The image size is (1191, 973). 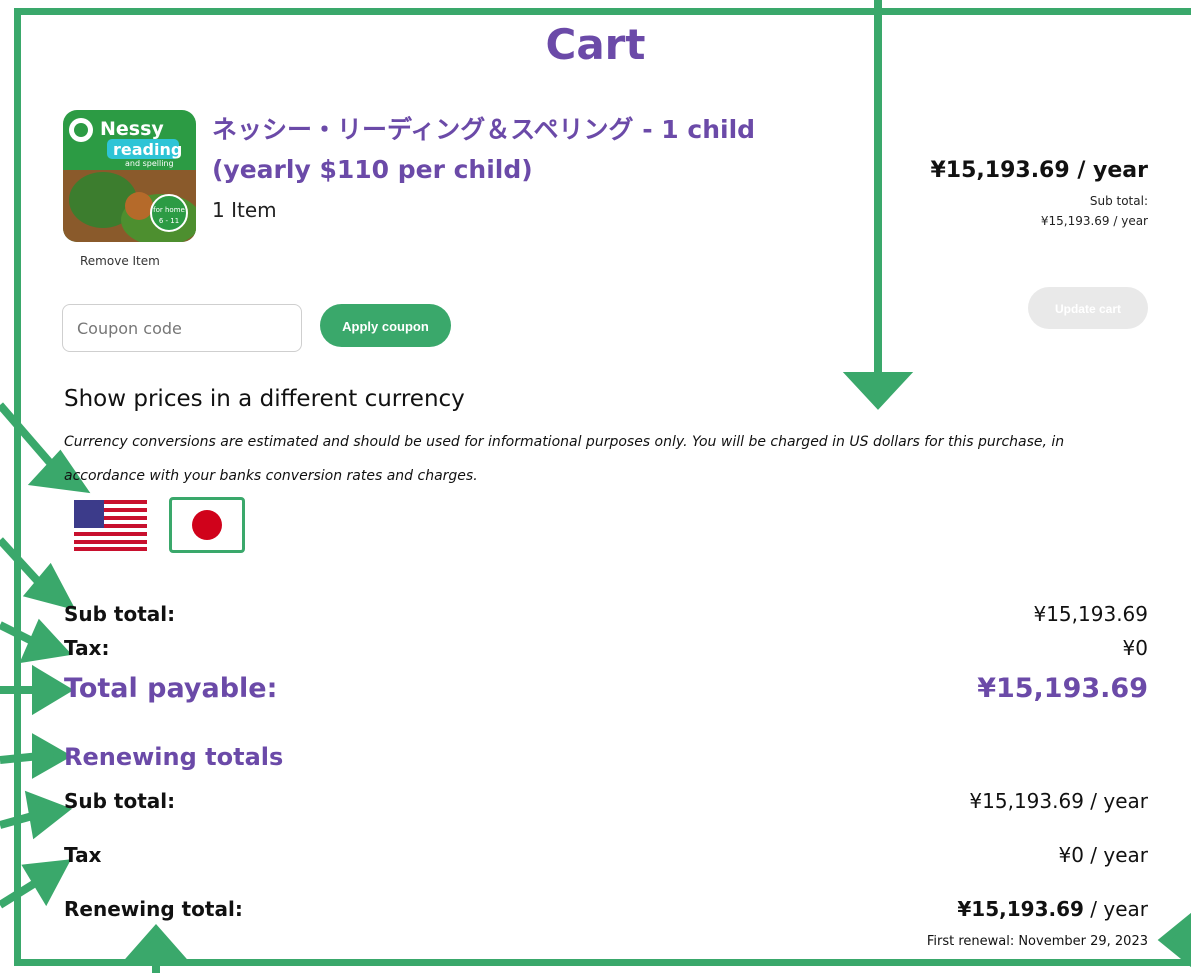 I want to click on renewing-total-value: ¥15,193.69 / year, so click(x=1052, y=909).